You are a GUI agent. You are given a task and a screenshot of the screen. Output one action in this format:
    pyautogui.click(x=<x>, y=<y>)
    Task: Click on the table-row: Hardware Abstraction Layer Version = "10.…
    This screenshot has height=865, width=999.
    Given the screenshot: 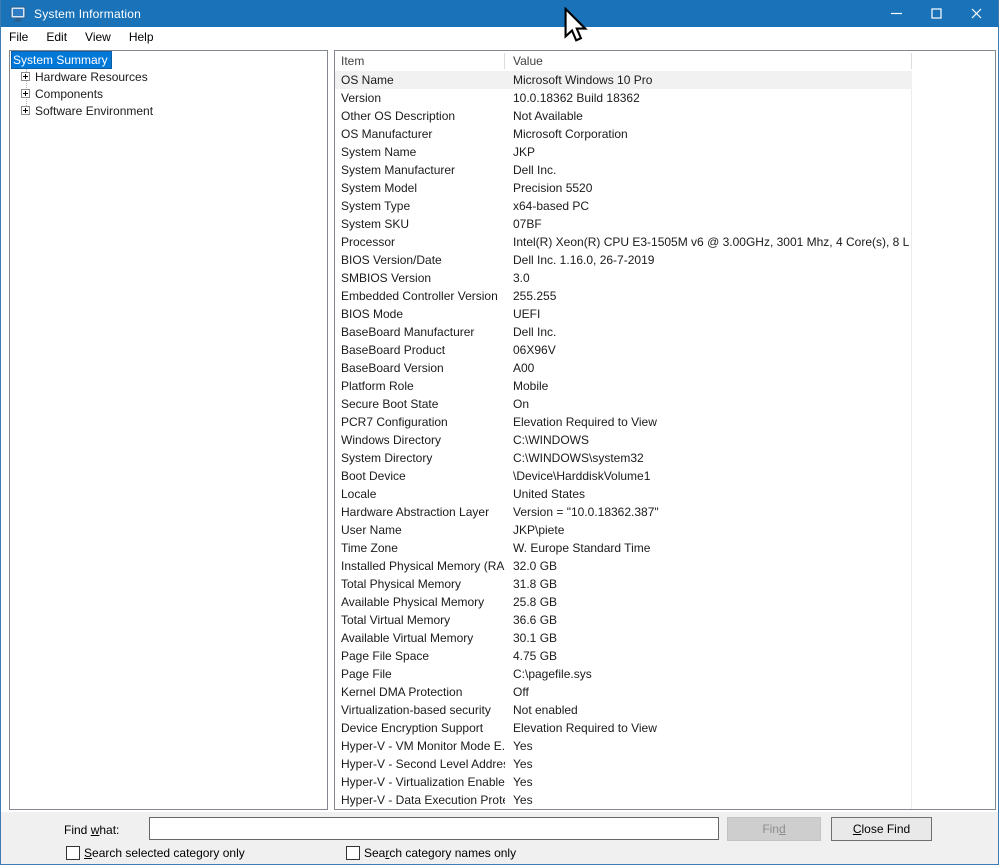 What is the action you would take?
    pyautogui.click(x=665, y=512)
    